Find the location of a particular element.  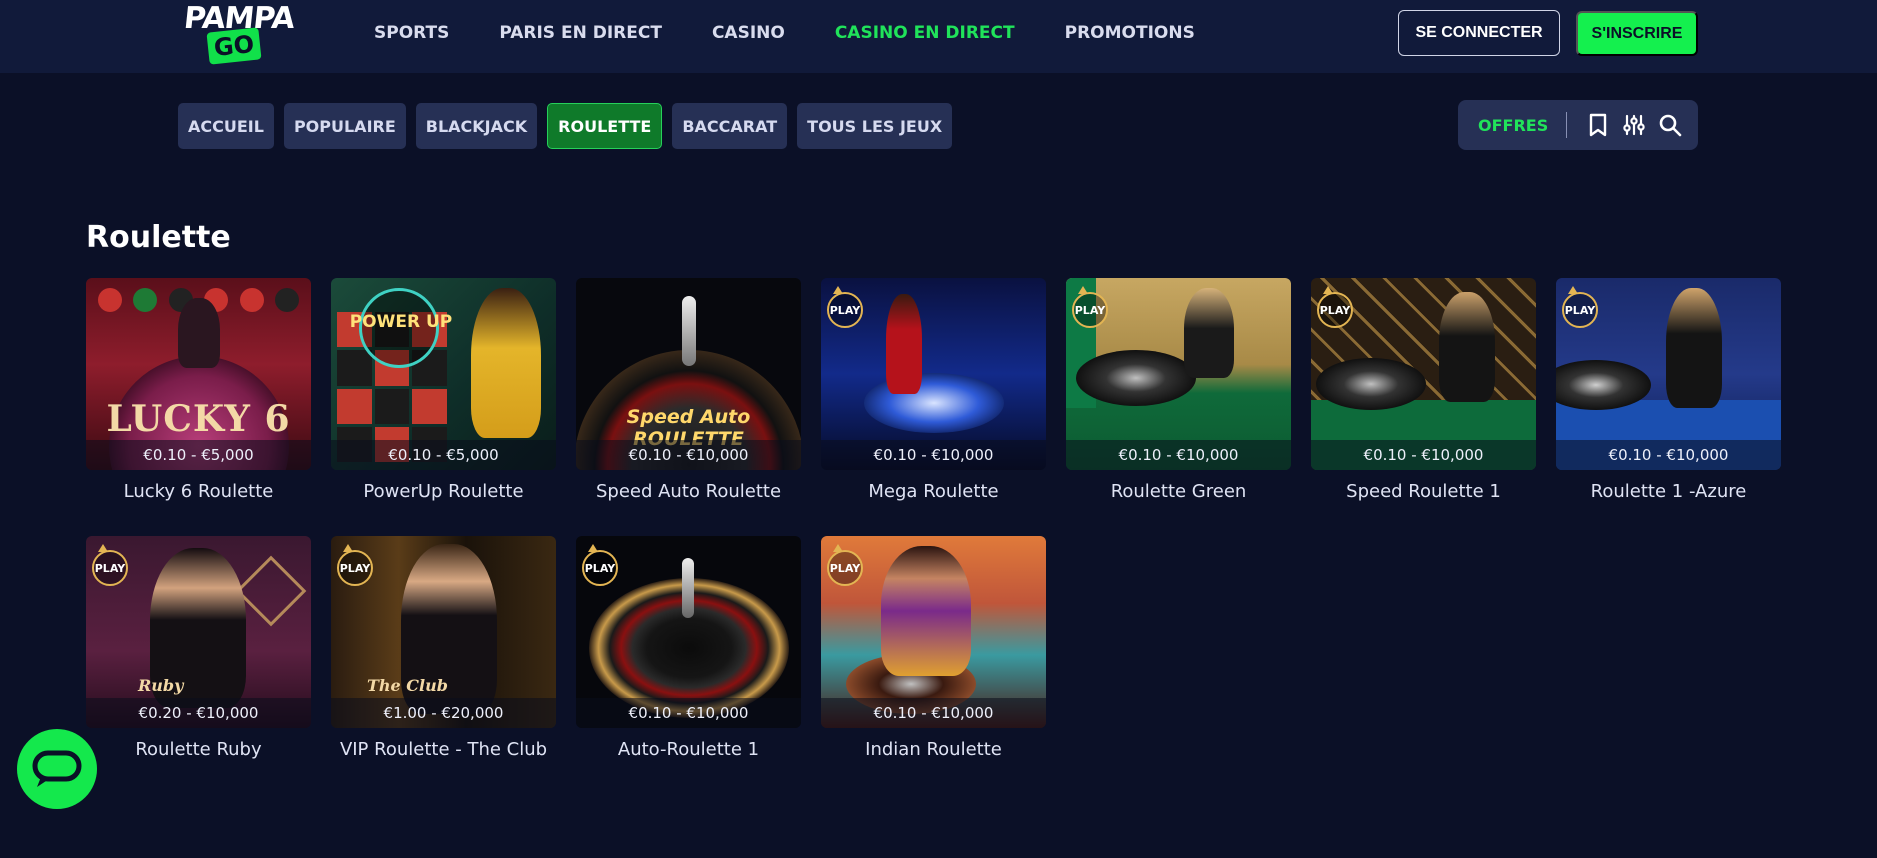

nav-item-promotions: PROMOTIONS is located at coordinates (1130, 33).